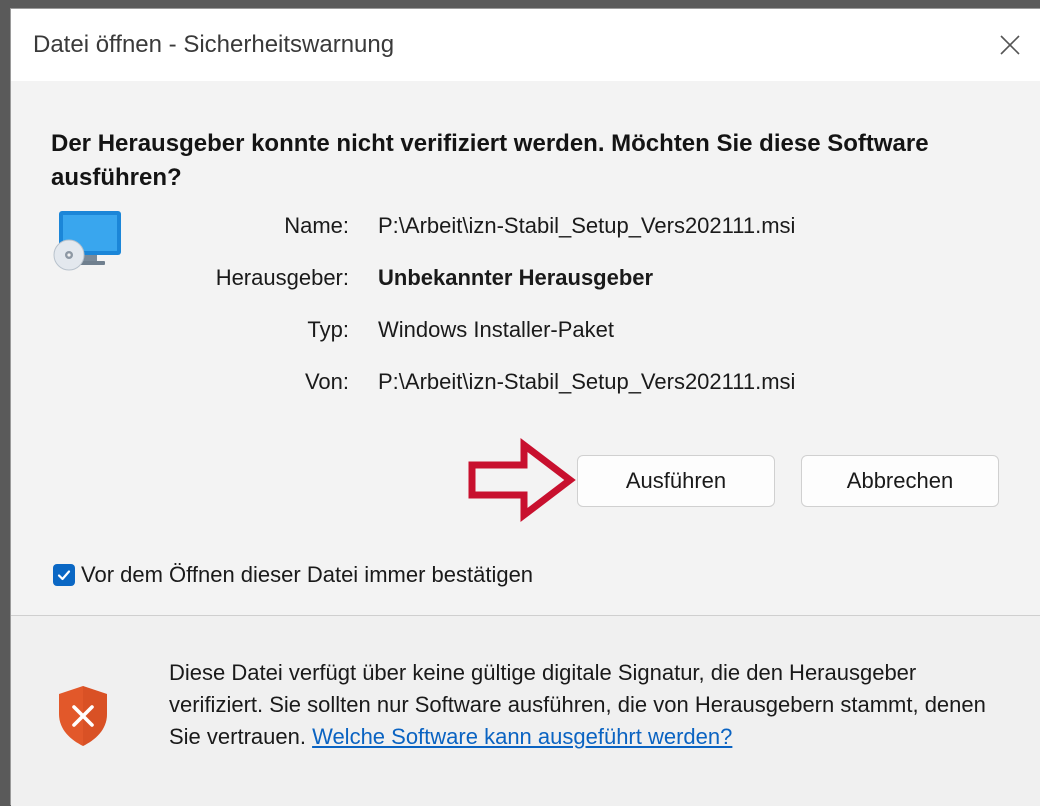 The image size is (1040, 806). I want to click on info-row-publisher: Herausgeber: Unbekannter Herausgeber, so click(525, 282).